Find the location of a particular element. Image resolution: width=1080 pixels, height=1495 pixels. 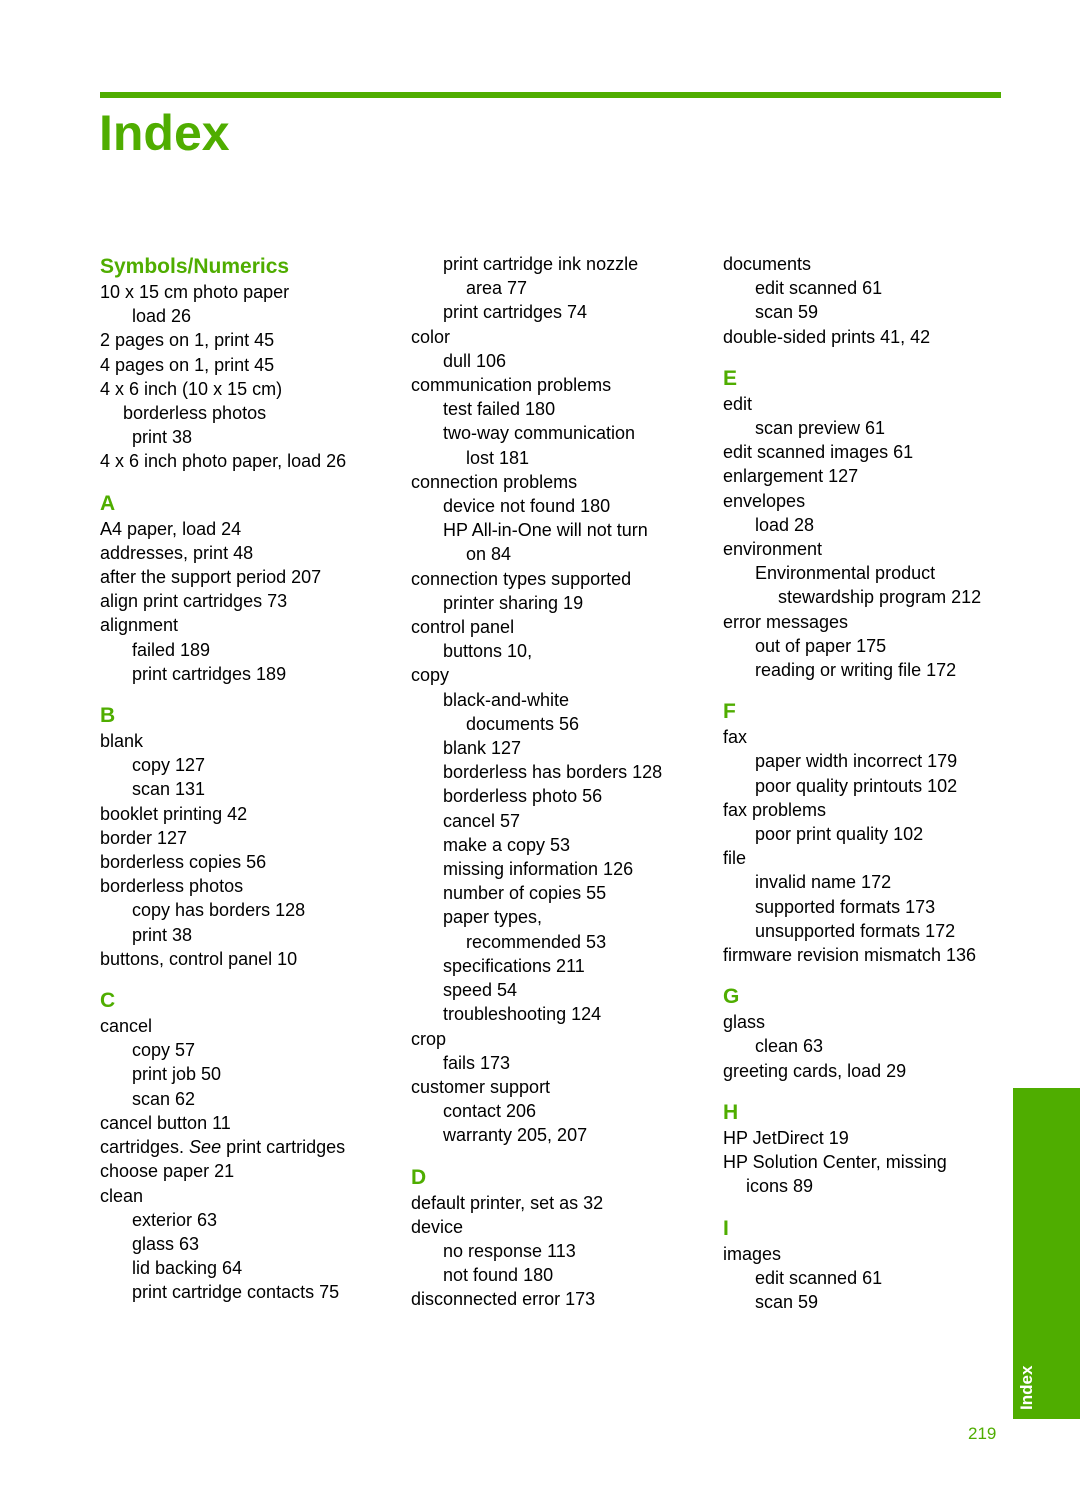

index-entry: 4 x 6 inch photo paper, load 26 is located at coordinates (223, 461).